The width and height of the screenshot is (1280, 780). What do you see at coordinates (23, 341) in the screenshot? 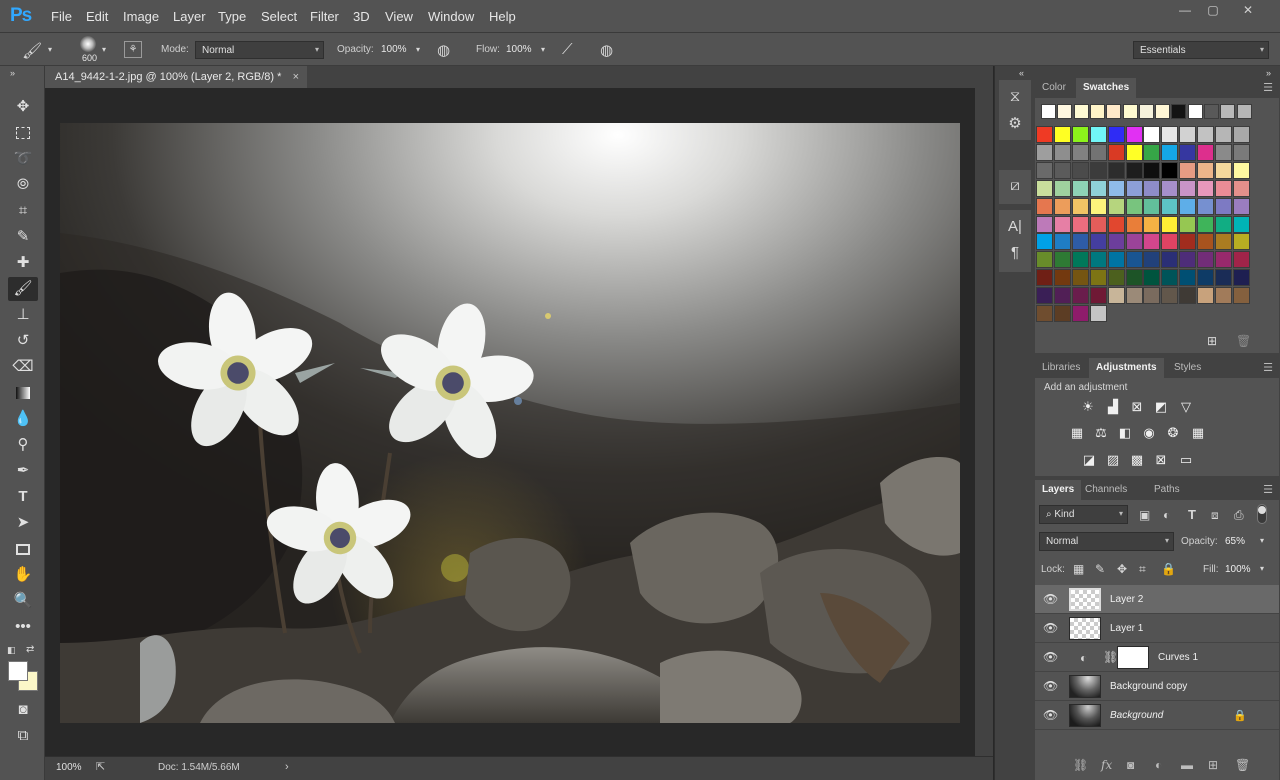
I see `history-brush-tool-icon: ↺` at bounding box center [23, 341].